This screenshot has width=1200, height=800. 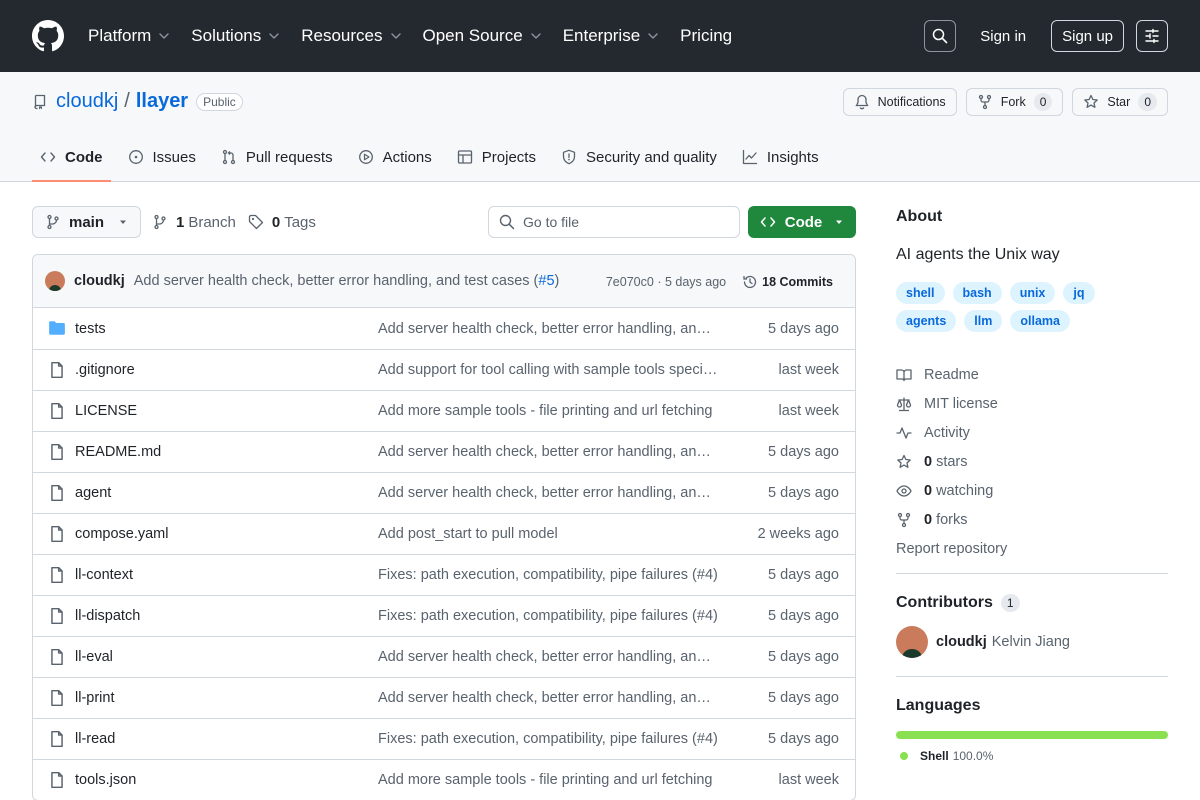 I want to click on star-label: Star, so click(x=1119, y=102).